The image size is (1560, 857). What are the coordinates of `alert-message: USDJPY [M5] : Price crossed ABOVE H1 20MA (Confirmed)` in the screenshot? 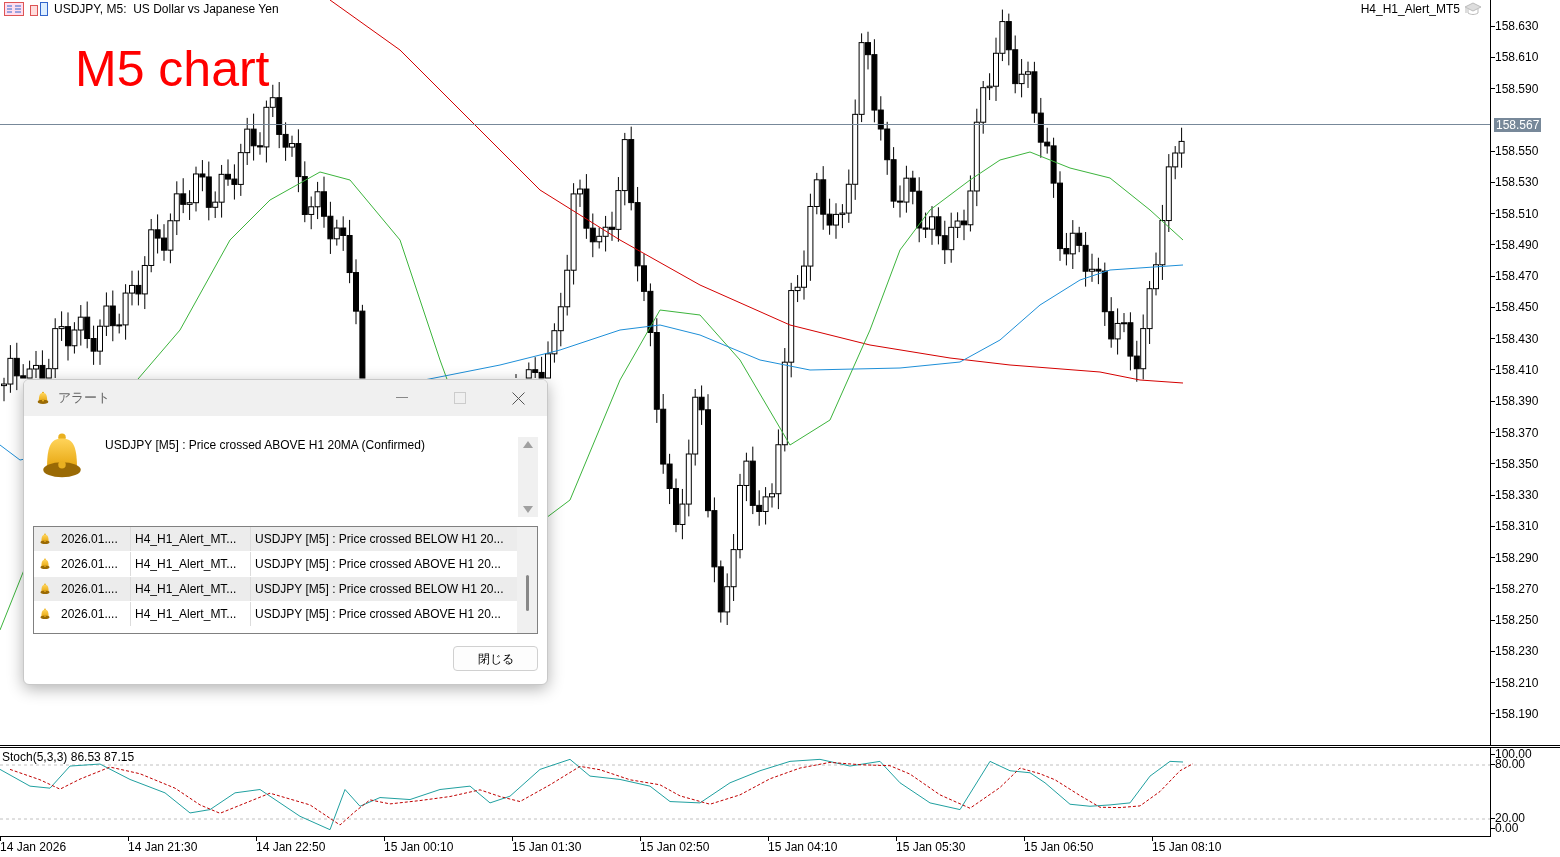 It's located at (265, 445).